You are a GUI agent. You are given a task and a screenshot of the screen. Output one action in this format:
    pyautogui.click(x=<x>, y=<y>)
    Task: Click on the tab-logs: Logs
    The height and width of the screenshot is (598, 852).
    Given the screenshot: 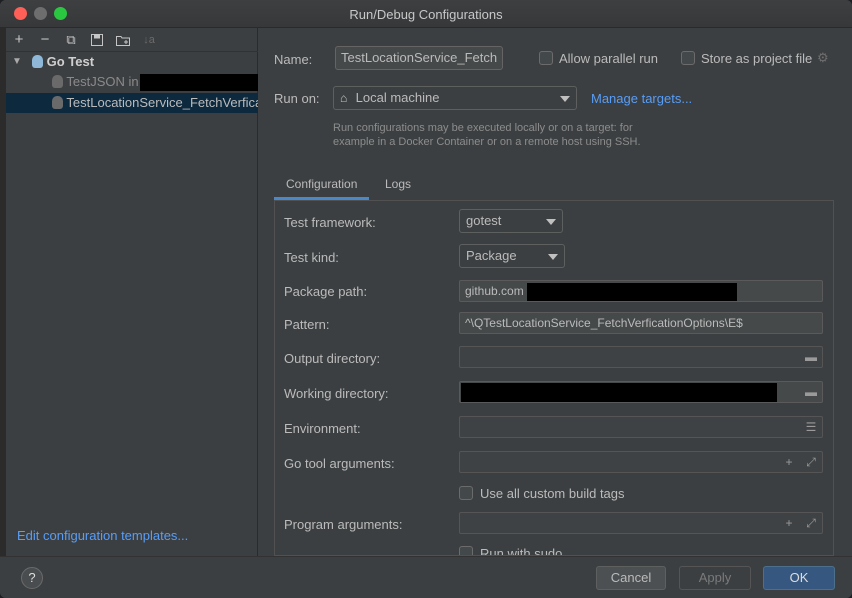 What is the action you would take?
    pyautogui.click(x=398, y=185)
    